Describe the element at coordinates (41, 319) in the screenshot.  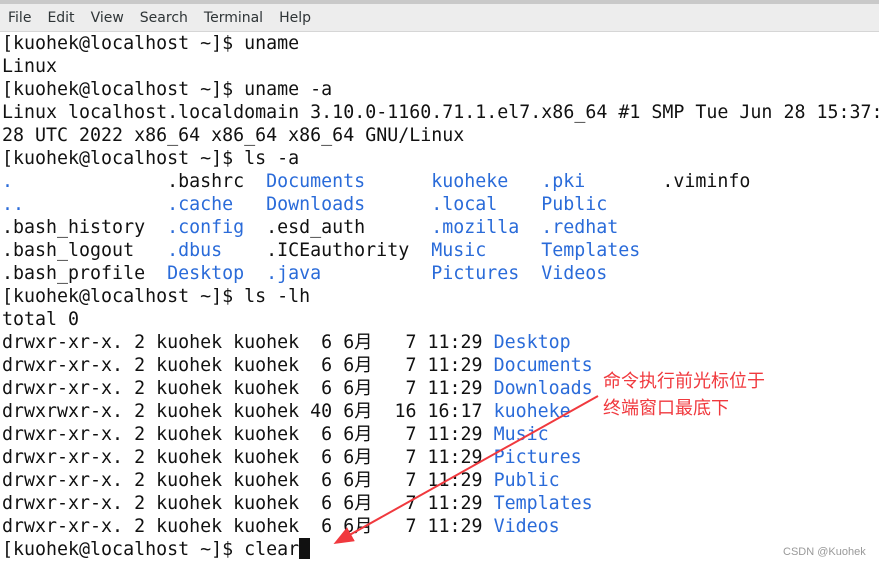
I see `terminal-line: total 0` at that location.